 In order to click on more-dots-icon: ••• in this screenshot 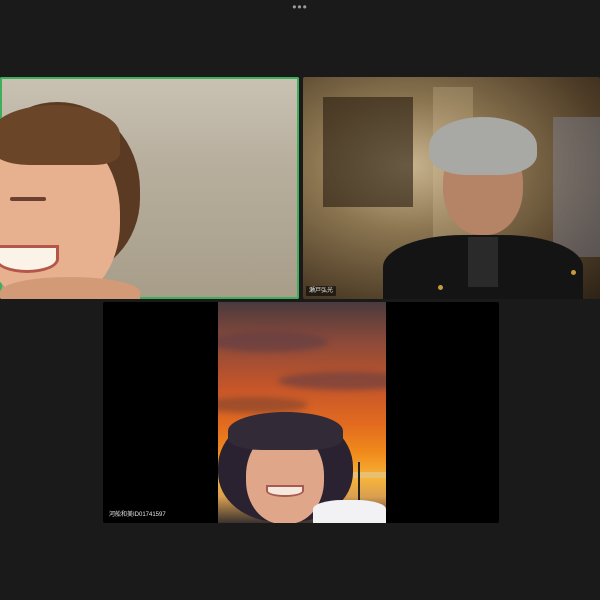, I will do `click(300, 7)`.